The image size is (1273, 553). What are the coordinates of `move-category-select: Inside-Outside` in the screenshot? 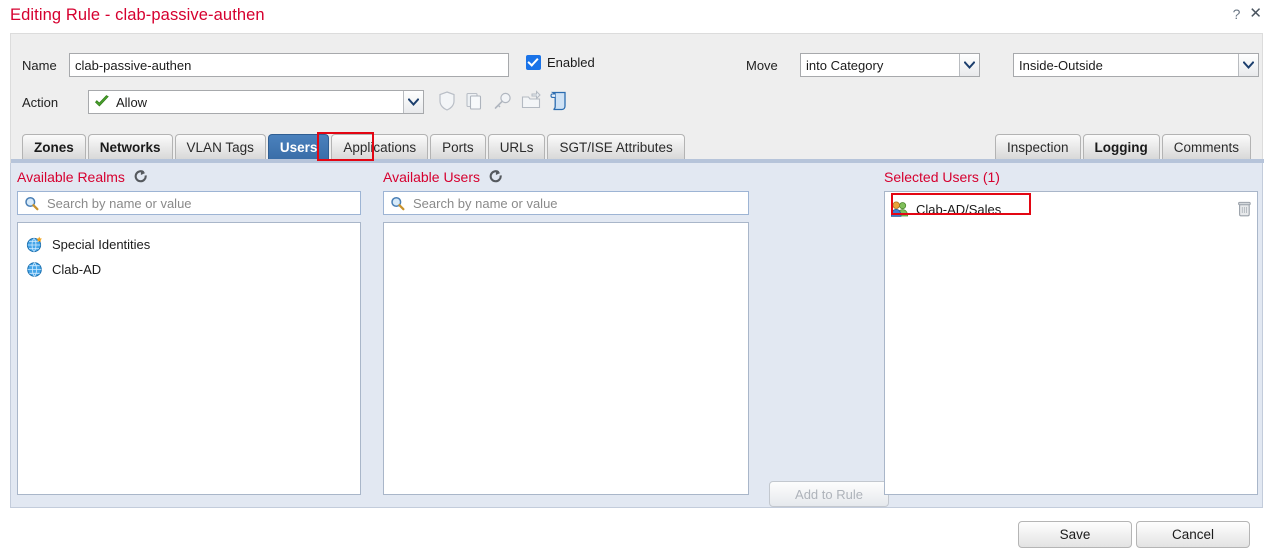 It's located at (1136, 65).